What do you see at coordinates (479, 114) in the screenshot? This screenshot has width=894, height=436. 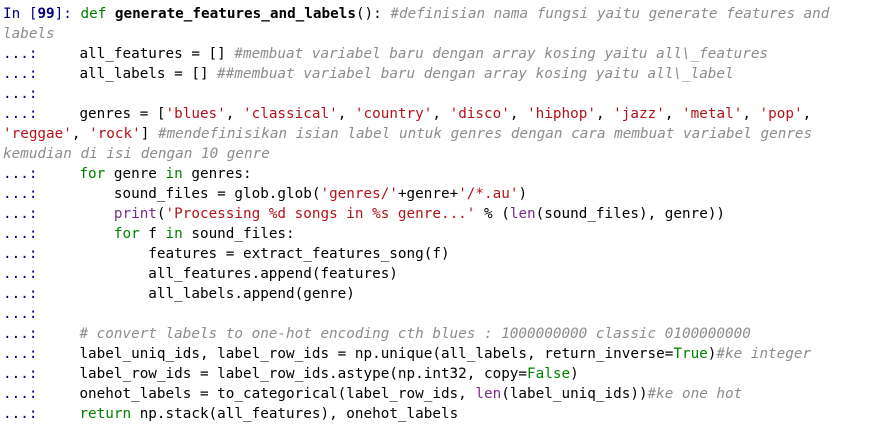 I see `code-string: 'disco'` at bounding box center [479, 114].